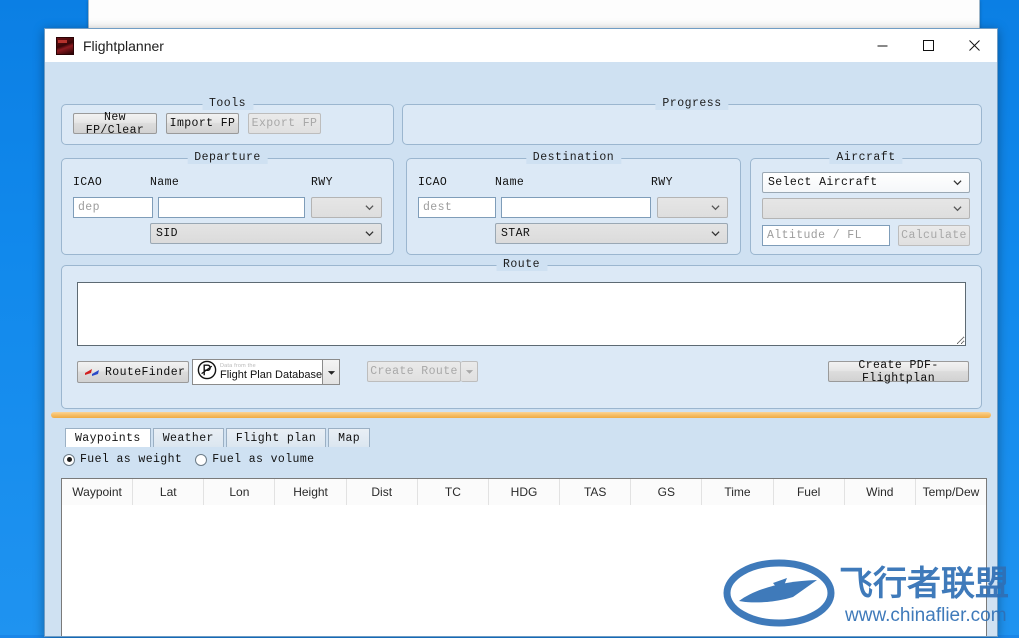 This screenshot has width=1019, height=638. I want to click on progress-bar-area, so click(692, 124).